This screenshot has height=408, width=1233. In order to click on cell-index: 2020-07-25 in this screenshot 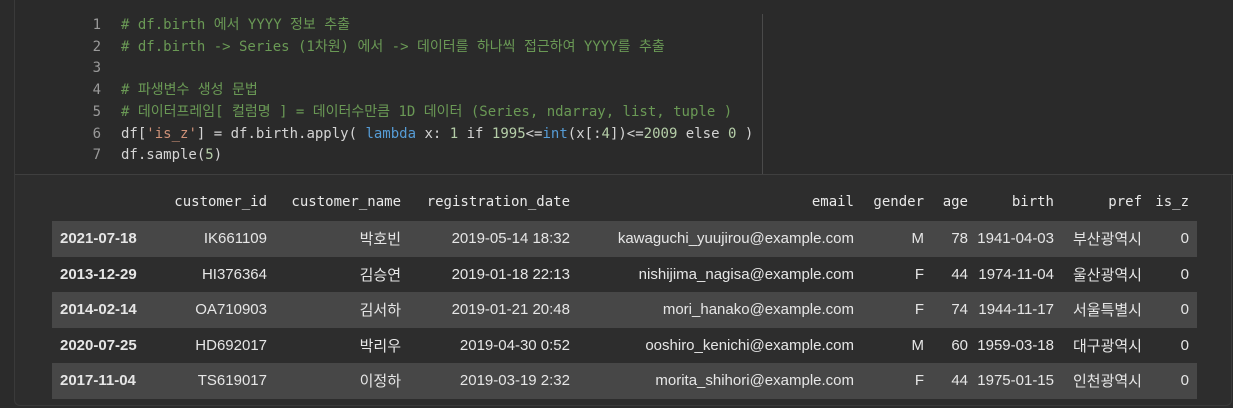, I will do `click(98, 345)`.